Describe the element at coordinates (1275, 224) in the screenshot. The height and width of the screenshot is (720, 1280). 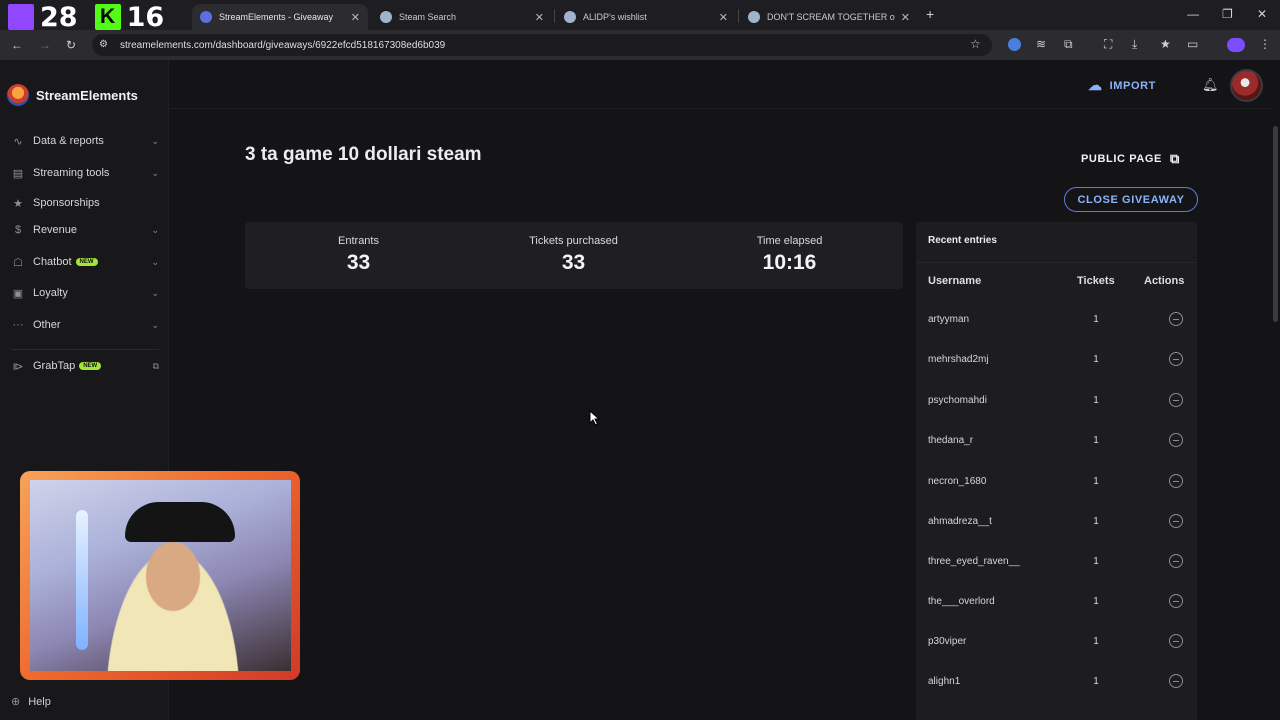
I see `page-scrollbar` at that location.